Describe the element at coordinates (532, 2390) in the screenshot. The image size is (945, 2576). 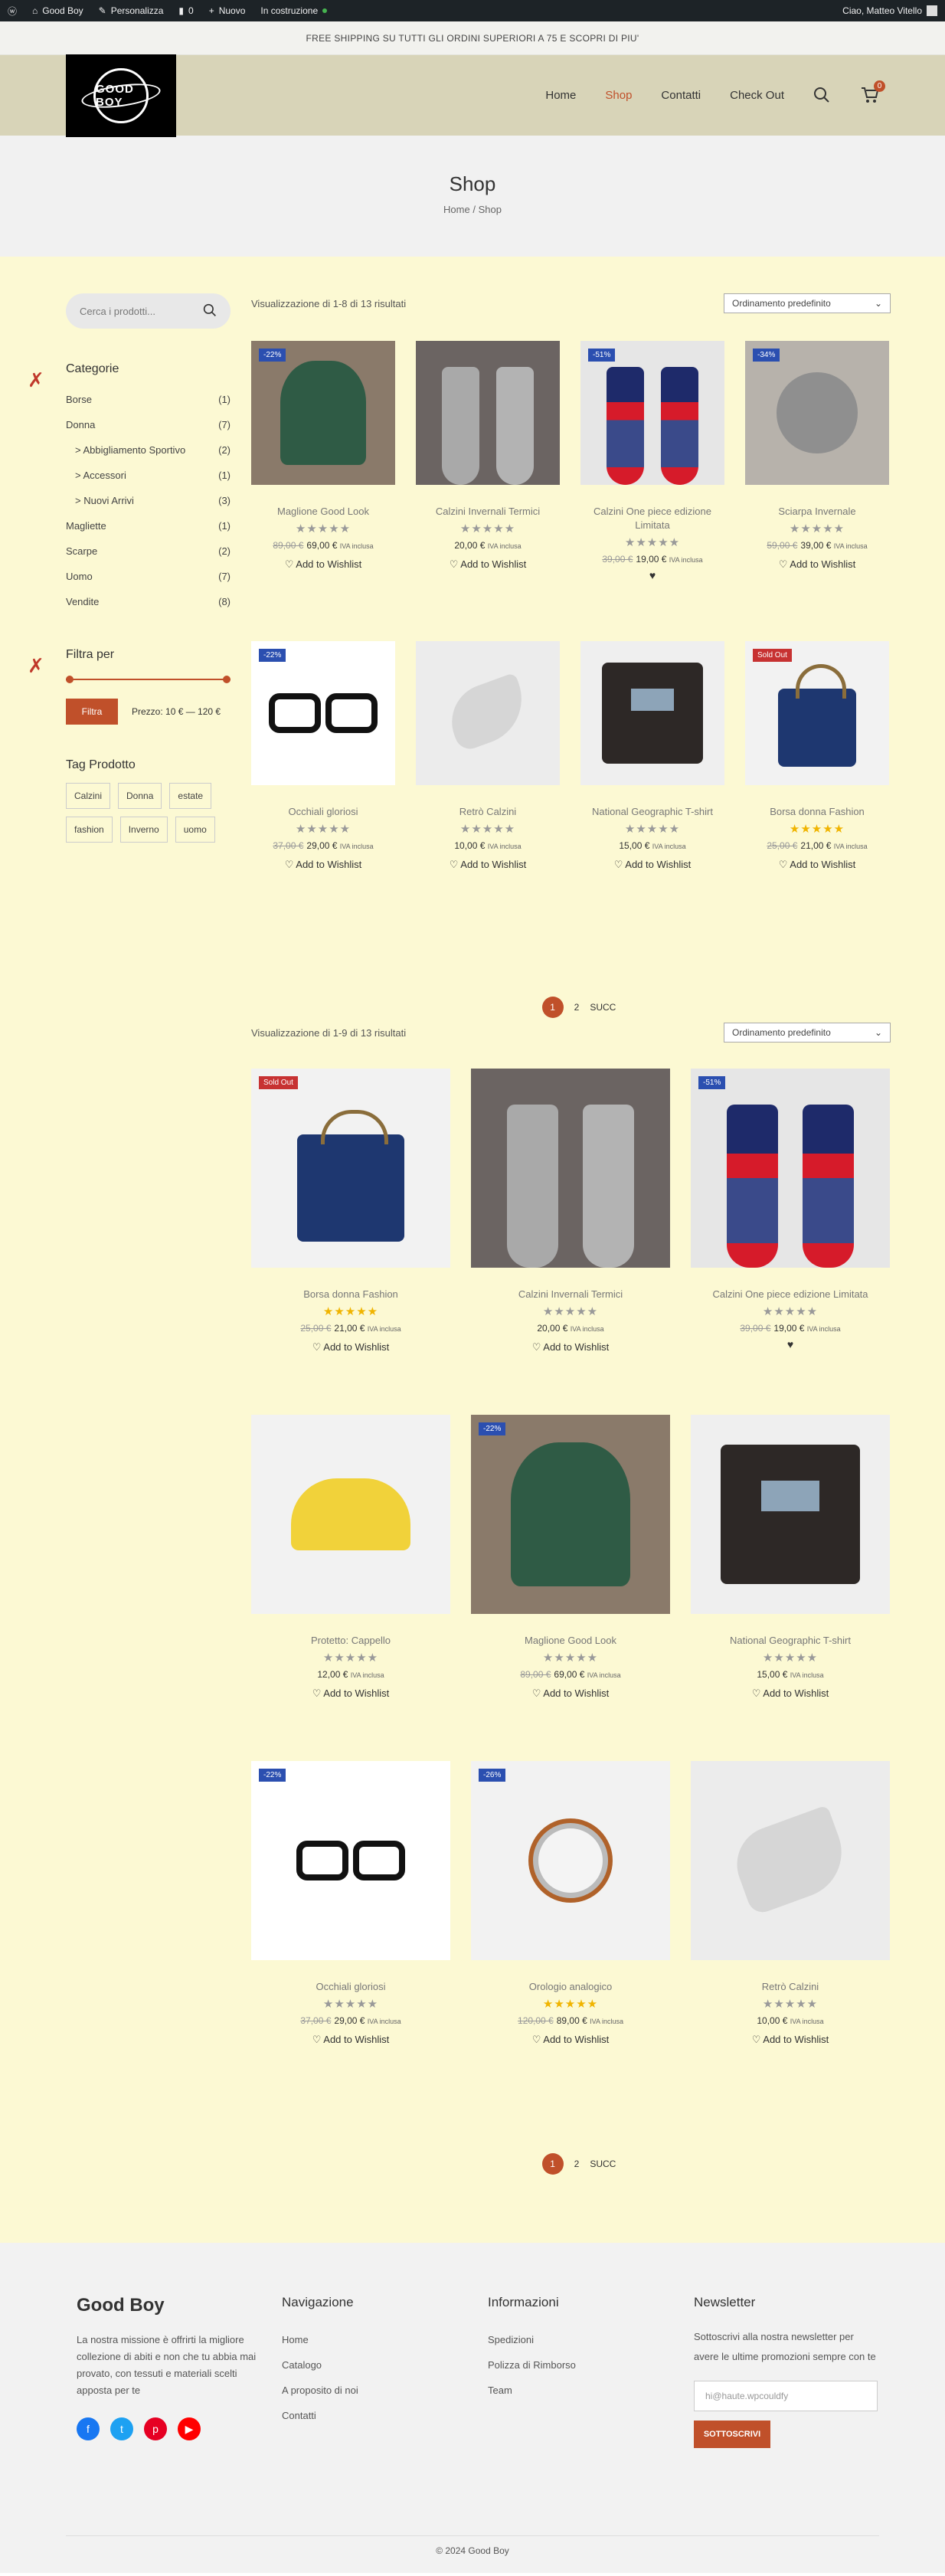
I see `footer-link: Team` at that location.